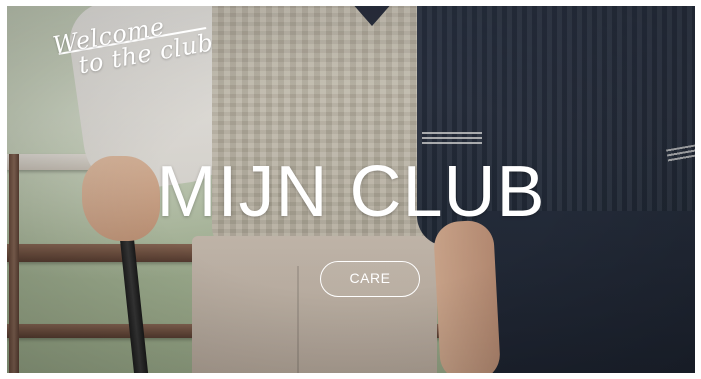  Describe the element at coordinates (370, 279) in the screenshot. I see `care-button: CARE` at that location.